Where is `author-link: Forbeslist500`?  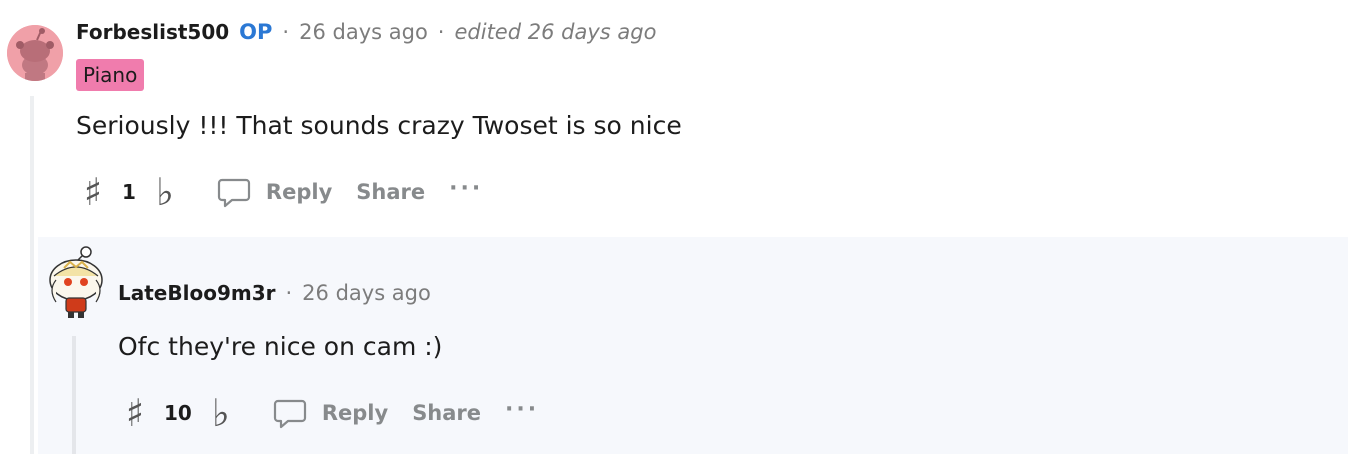
author-link: Forbeslist500 is located at coordinates (152, 32).